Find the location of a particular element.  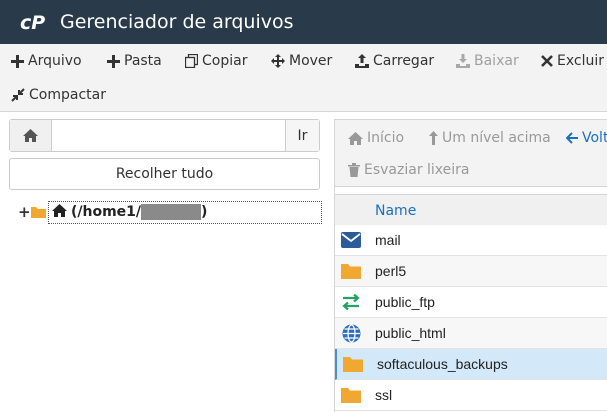

home-nav-button: Início is located at coordinates (376, 138).